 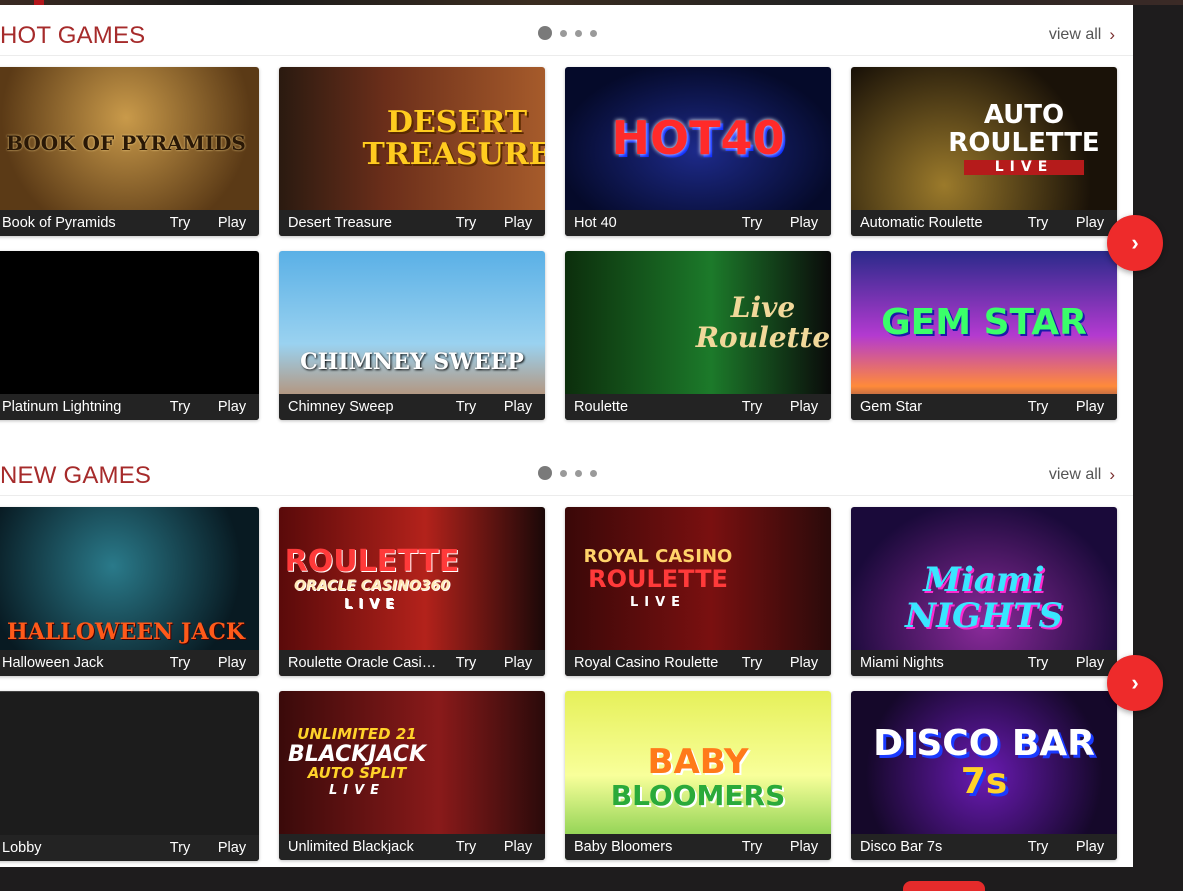 I want to click on game-thumbnail: HOT40, so click(x=698, y=138).